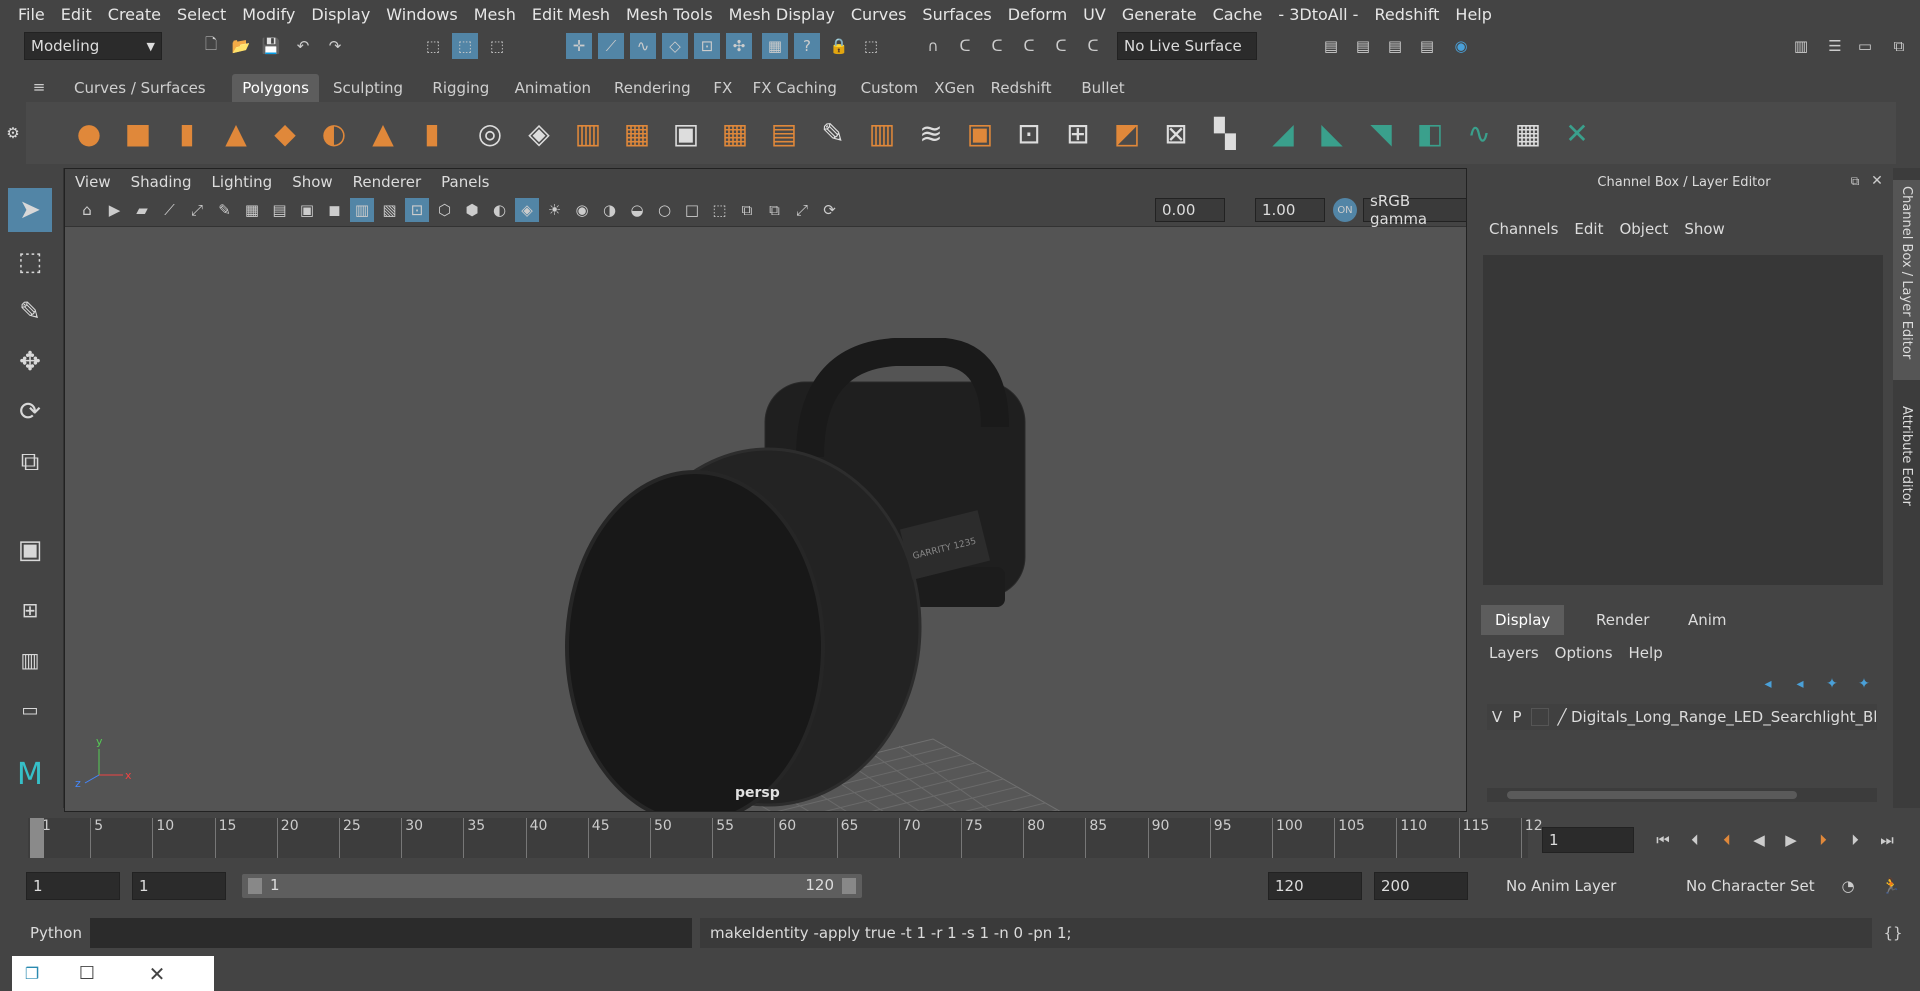  Describe the element at coordinates (1029, 133) in the screenshot. I see `shelf-tool-20-icon: ⊡` at that location.